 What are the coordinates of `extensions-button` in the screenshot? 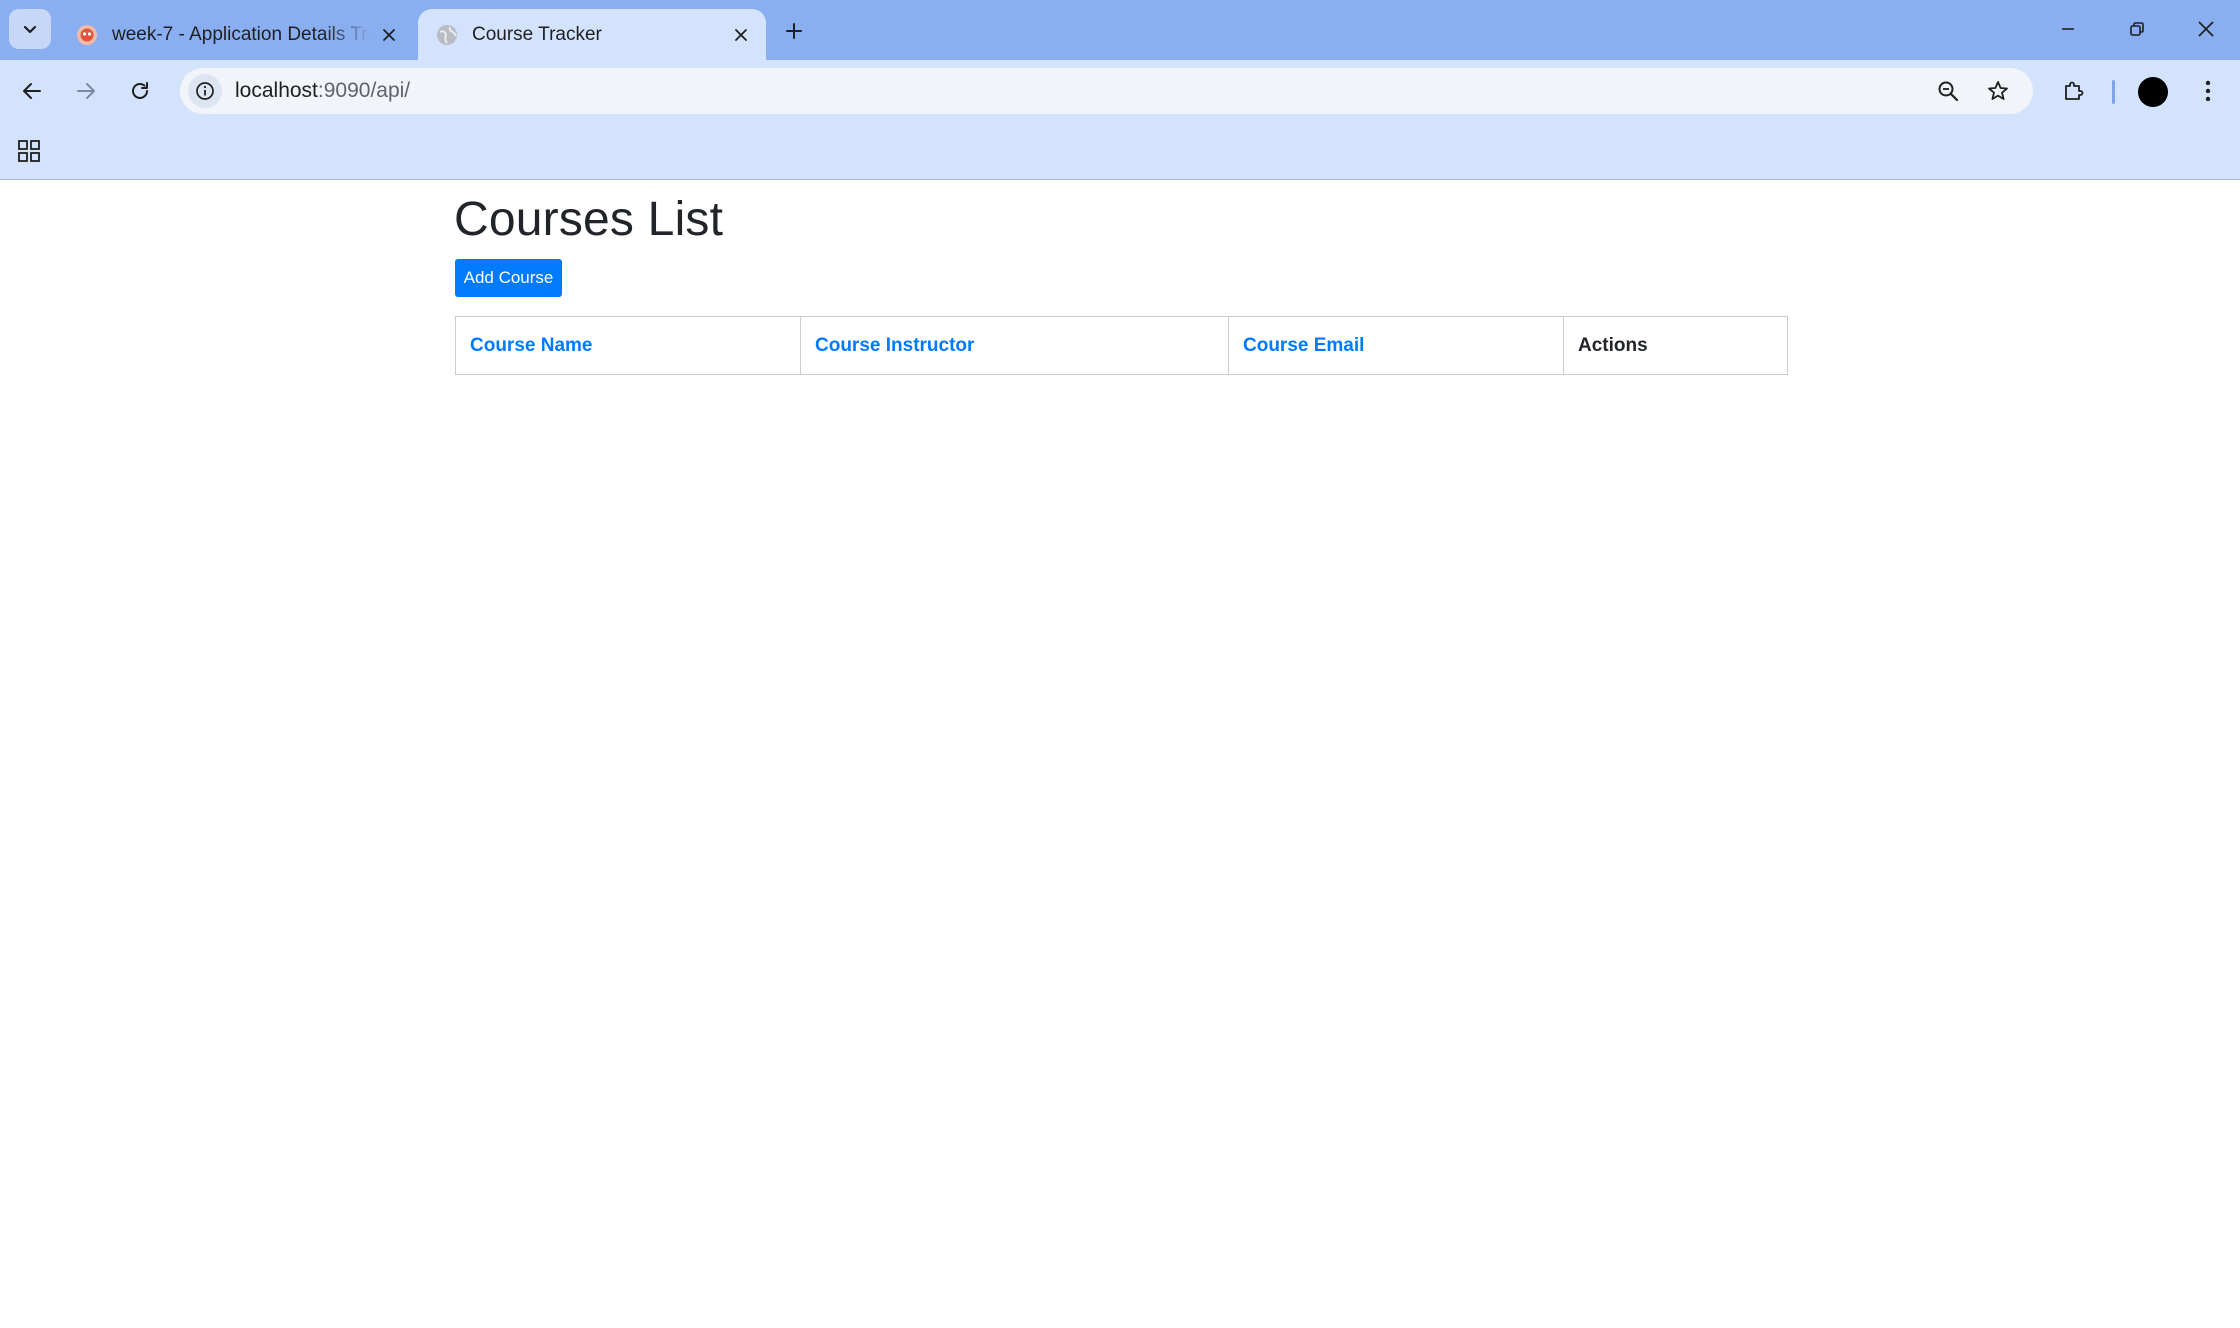 It's located at (2074, 91).